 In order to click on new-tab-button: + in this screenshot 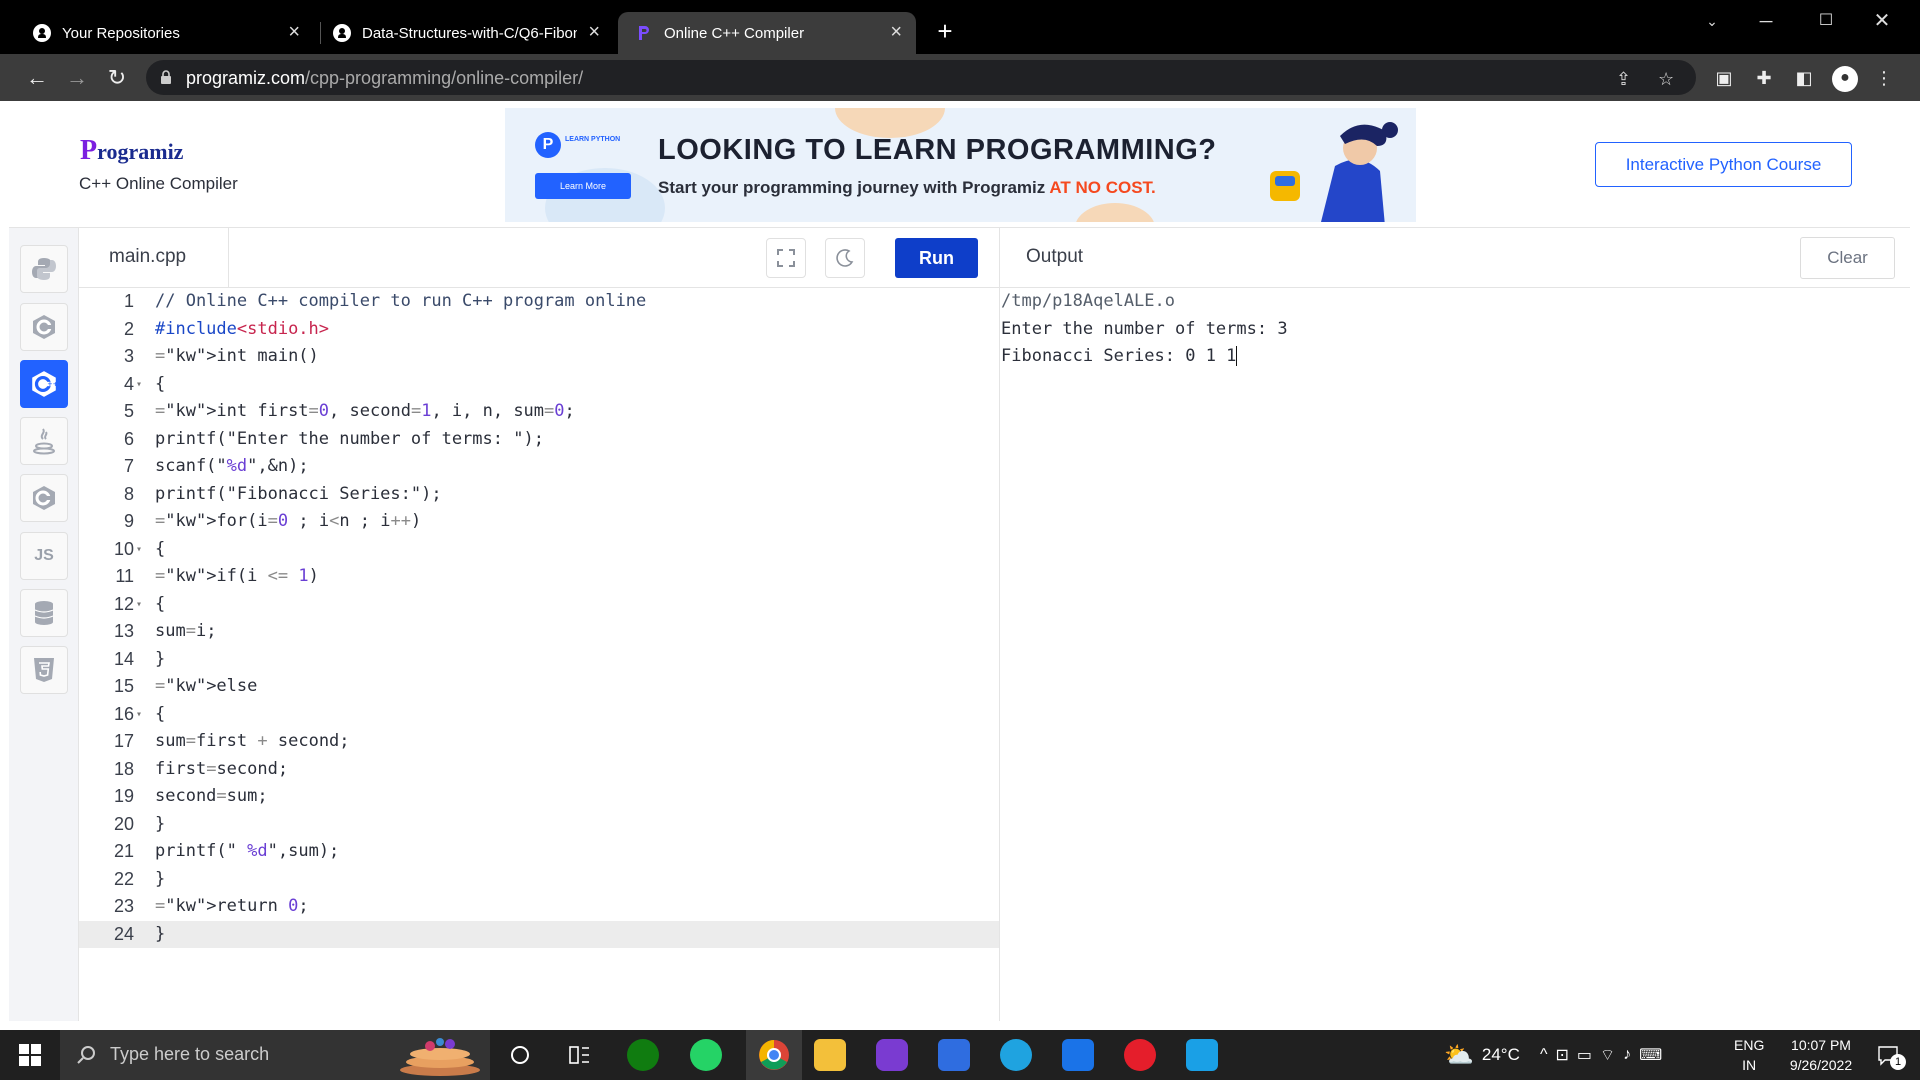, I will do `click(945, 31)`.